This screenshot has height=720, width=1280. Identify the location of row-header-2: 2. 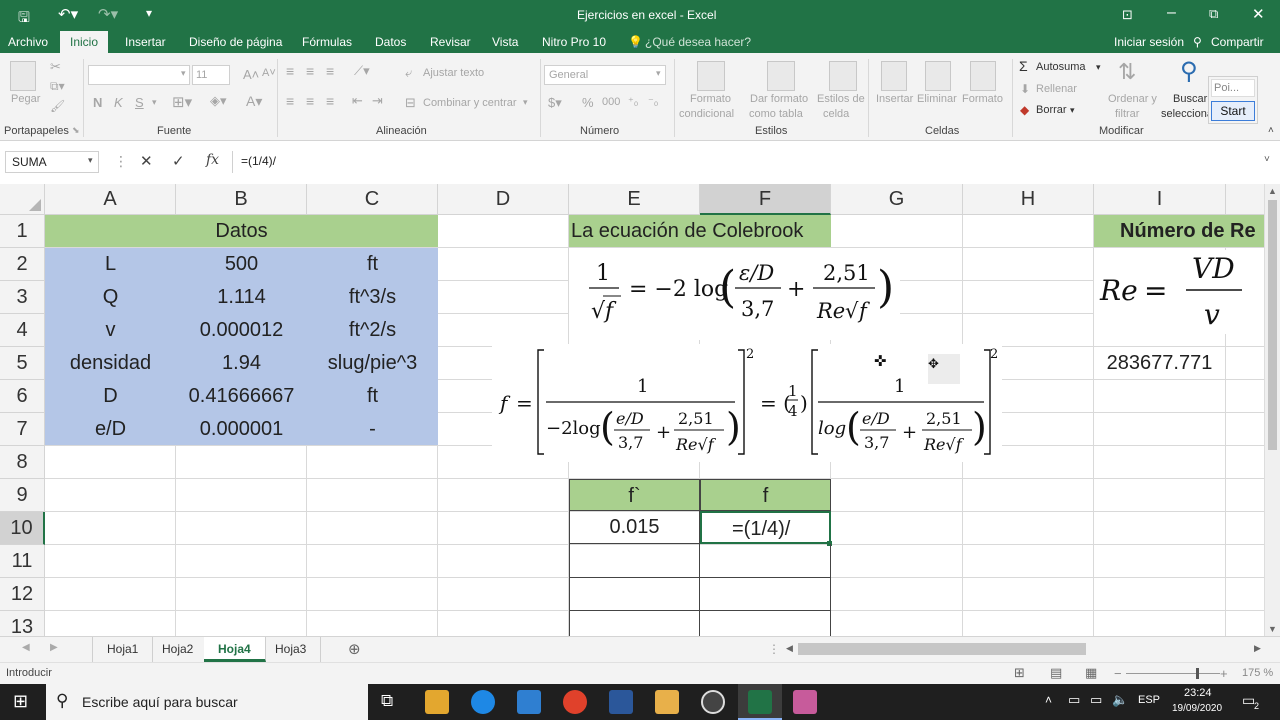
(22, 264).